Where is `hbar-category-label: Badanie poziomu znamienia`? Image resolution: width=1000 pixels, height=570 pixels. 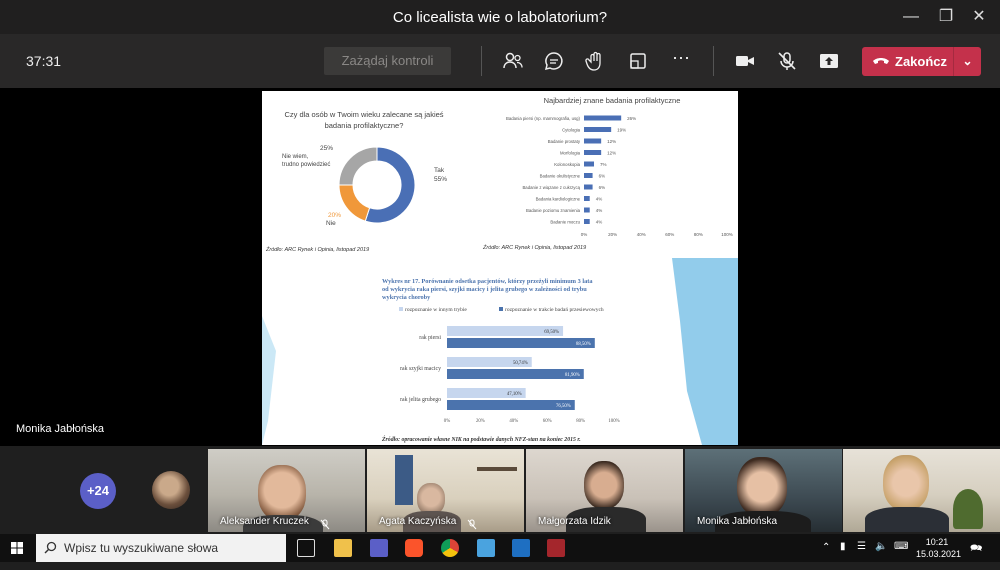
hbar-category-label: Badanie poziomu znamienia is located at coordinates (553, 210).